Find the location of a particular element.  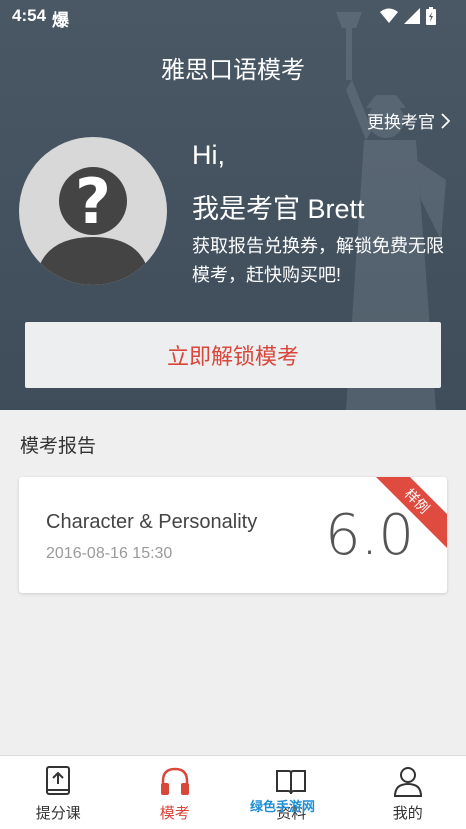

tab-mock-exam: 模考 is located at coordinates (175, 792).